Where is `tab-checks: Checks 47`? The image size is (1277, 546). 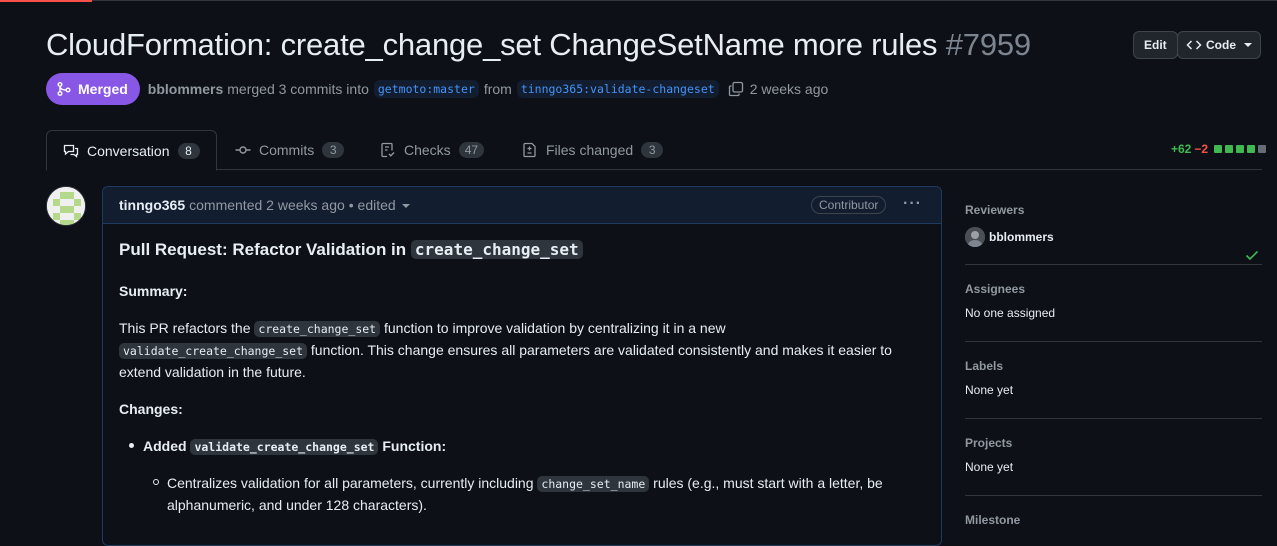
tab-checks: Checks 47 is located at coordinates (432, 150).